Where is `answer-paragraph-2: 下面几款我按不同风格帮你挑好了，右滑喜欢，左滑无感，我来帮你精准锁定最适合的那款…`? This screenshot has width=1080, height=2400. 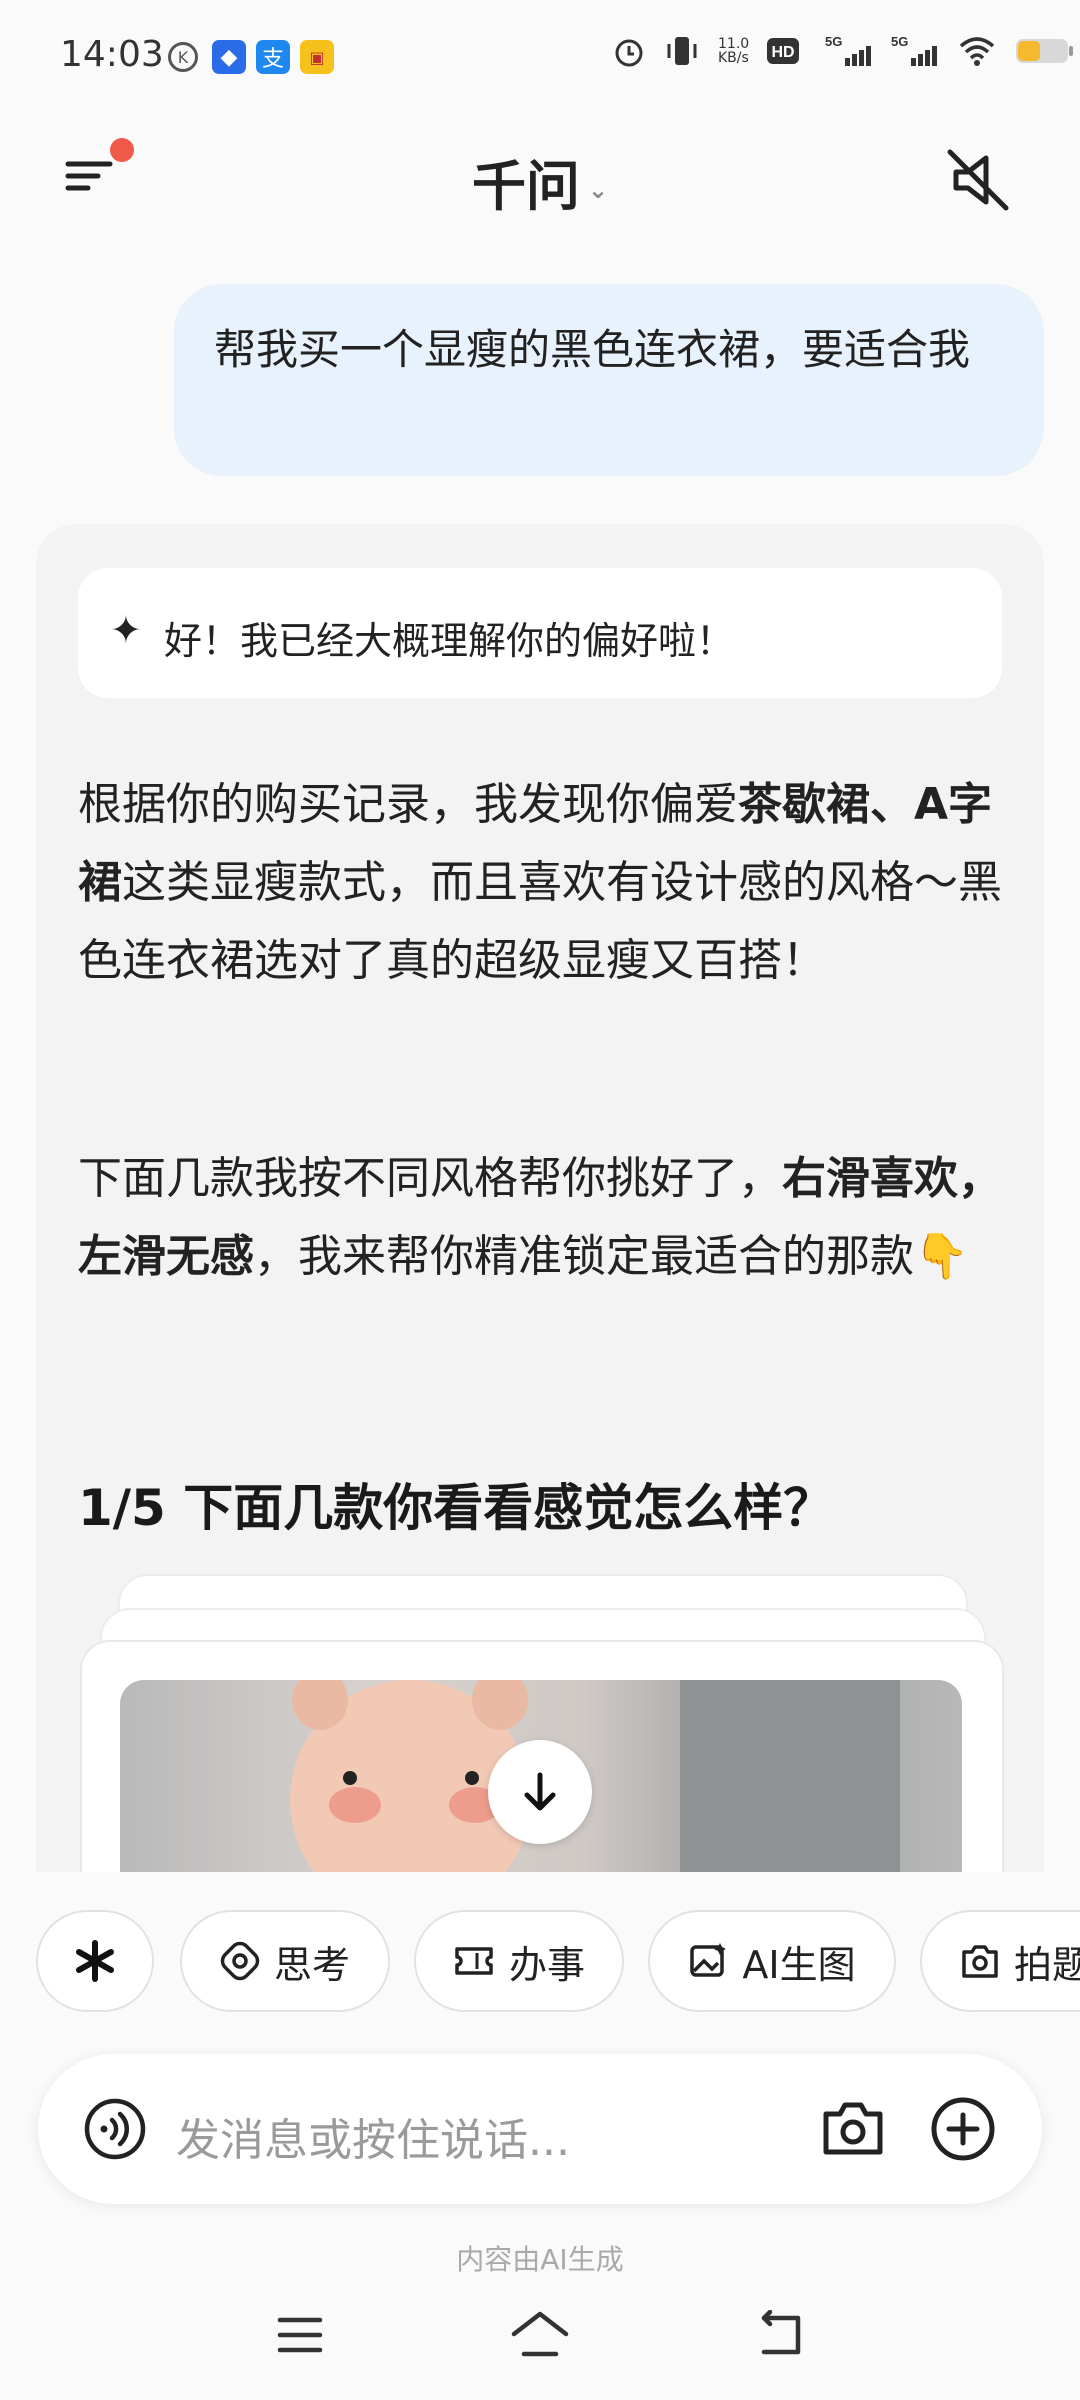 answer-paragraph-2: 下面几款我按不同风格帮你挑好了，右滑喜欢，左滑无感，我来帮你精准锁定最适合的那款… is located at coordinates (543, 1218).